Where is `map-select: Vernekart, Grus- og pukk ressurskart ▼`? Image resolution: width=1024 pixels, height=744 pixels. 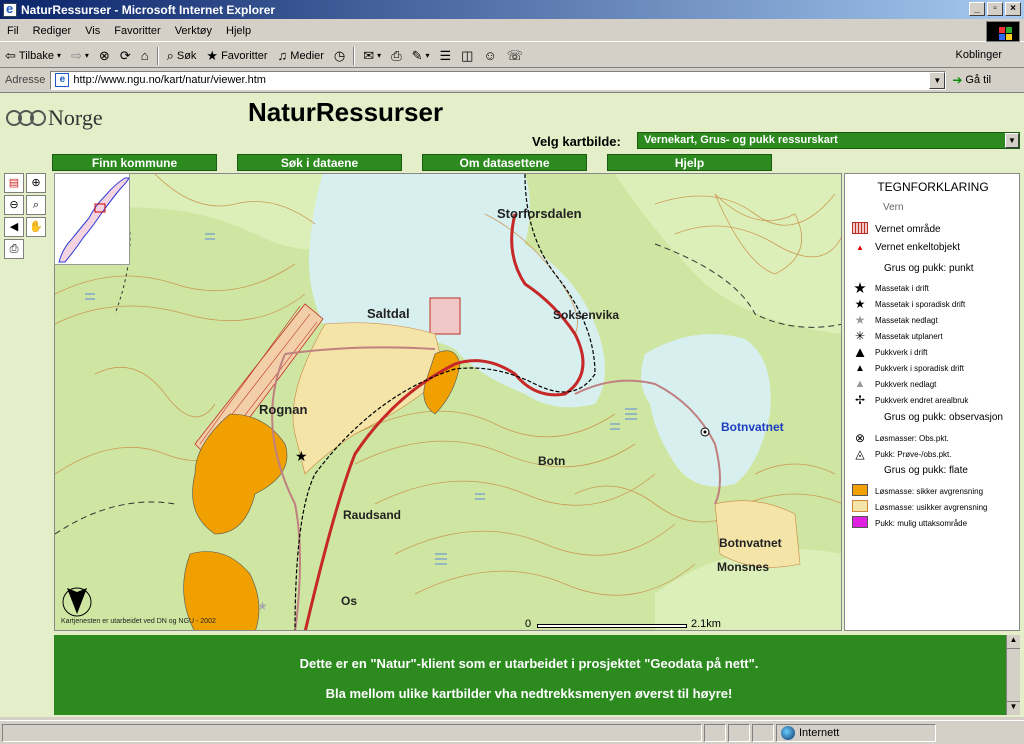 map-select: Vernekart, Grus- og pukk ressurskart ▼ is located at coordinates (828, 140).